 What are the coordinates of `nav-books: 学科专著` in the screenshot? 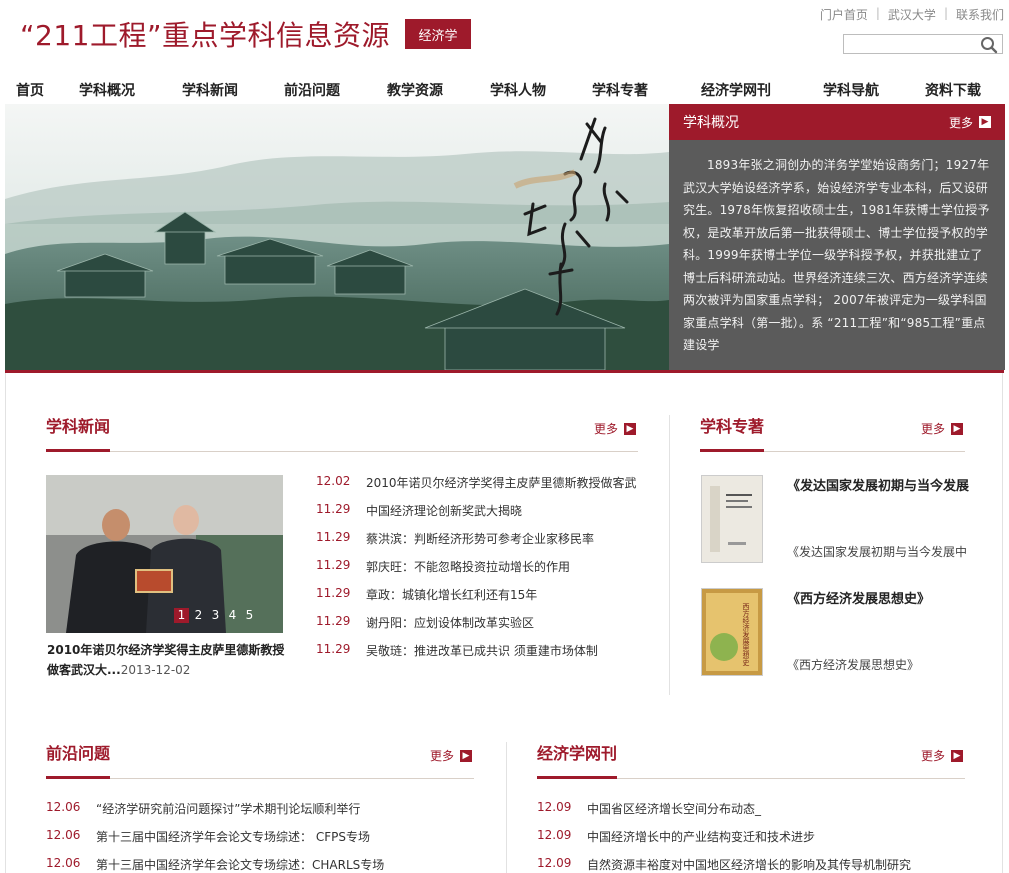 It's located at (620, 90).